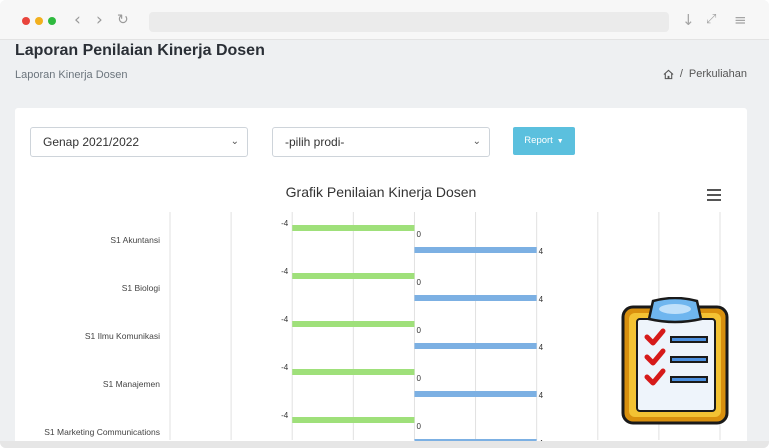 This screenshot has width=769, height=448. I want to click on reload-icon: ↻, so click(123, 20).